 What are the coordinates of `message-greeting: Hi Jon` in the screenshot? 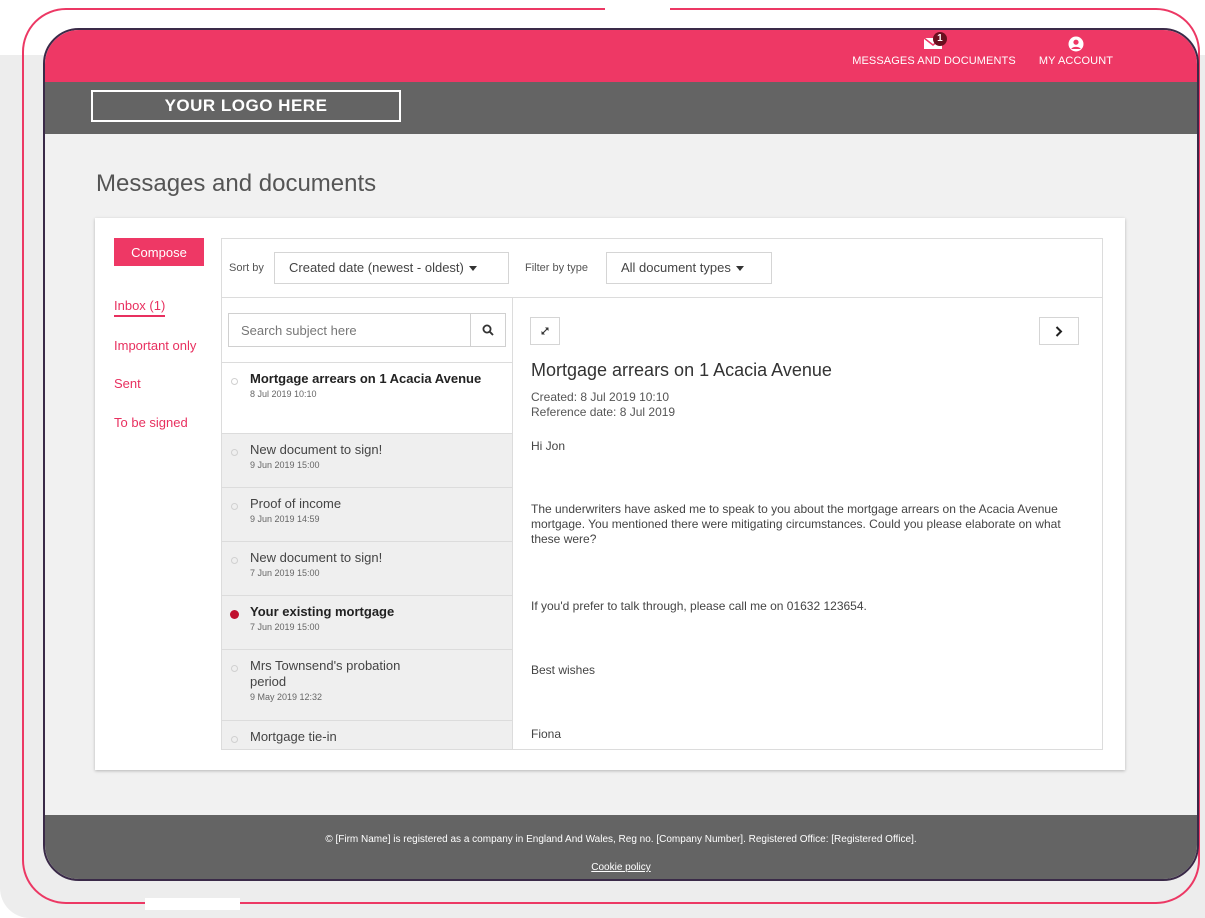 It's located at (548, 446).